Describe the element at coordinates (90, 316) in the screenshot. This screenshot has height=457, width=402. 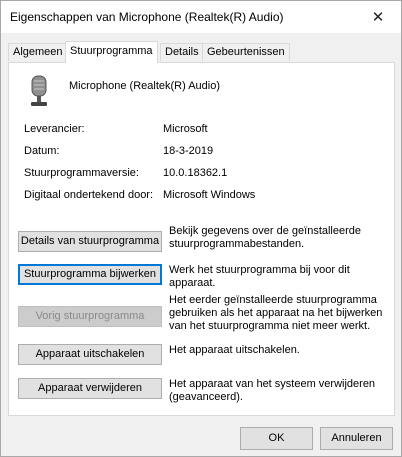
I see `rollback-driver-button: Vorig stuurprogramma` at that location.